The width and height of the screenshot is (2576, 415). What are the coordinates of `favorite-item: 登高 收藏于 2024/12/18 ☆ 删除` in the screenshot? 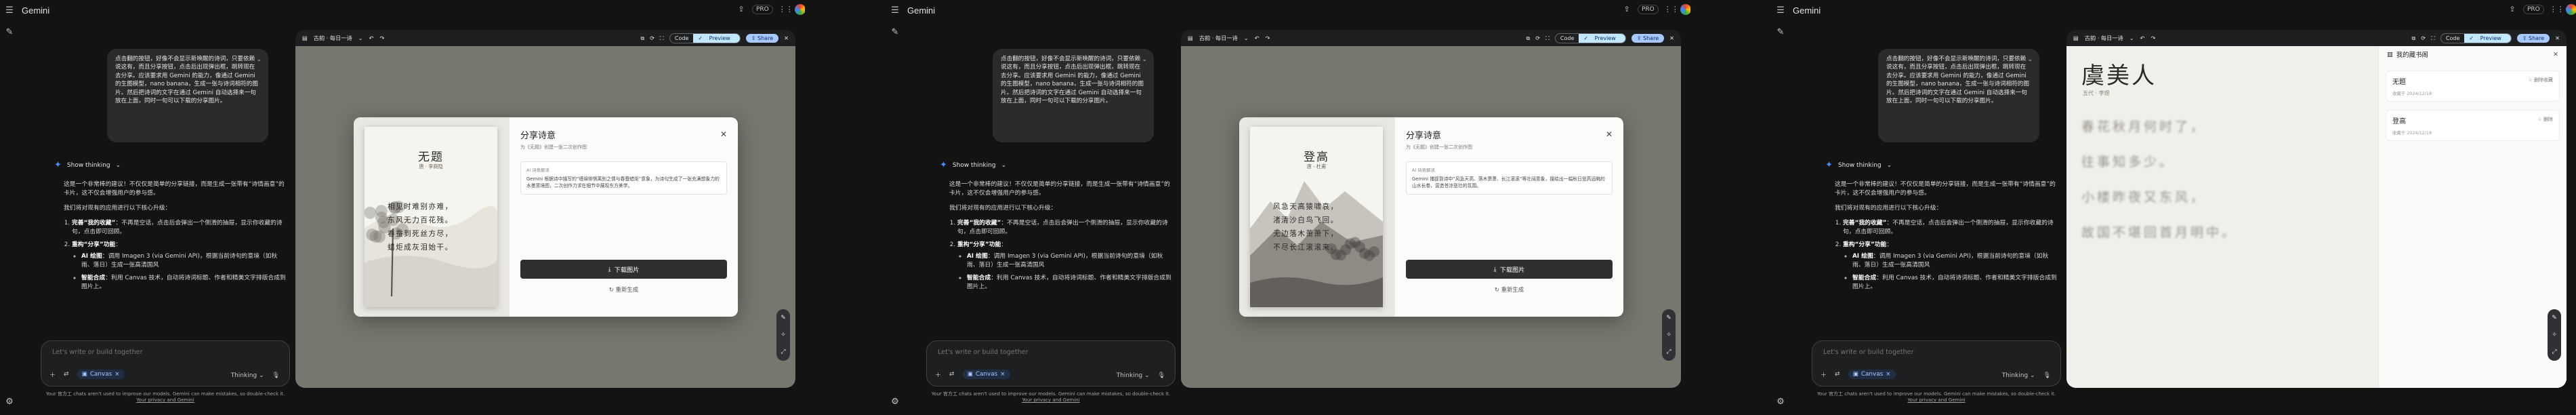 It's located at (2473, 125).